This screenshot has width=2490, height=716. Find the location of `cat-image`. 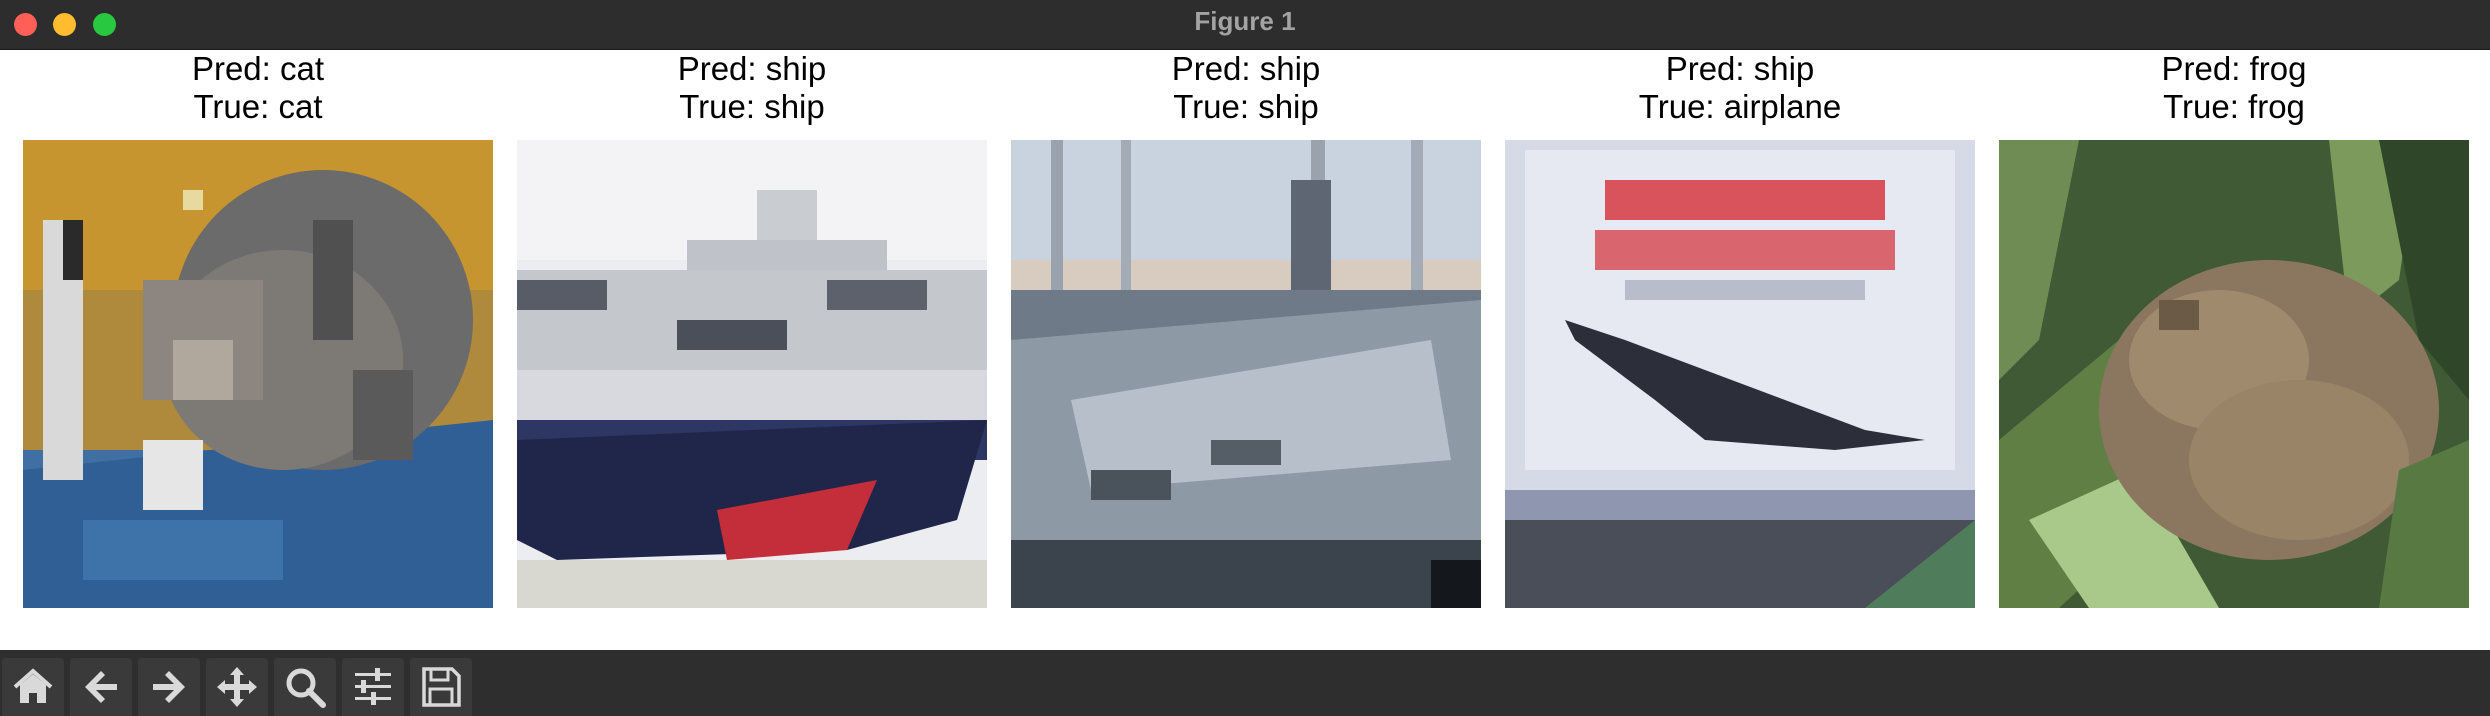

cat-image is located at coordinates (258, 374).